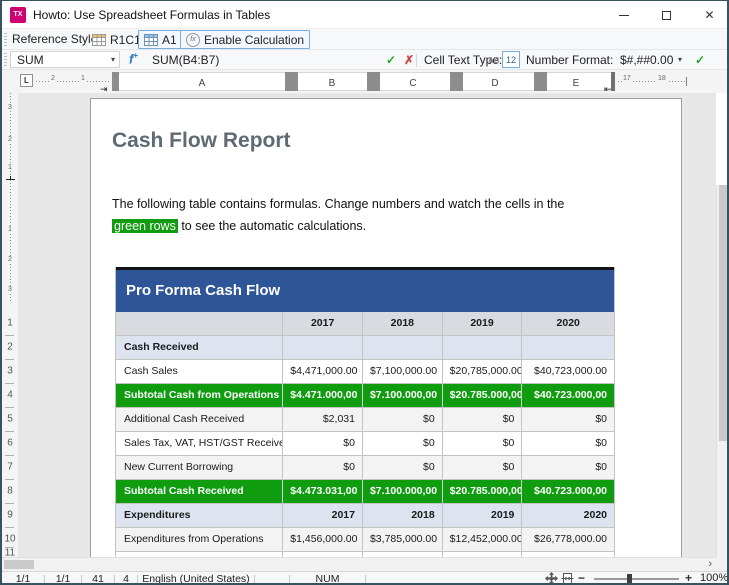 The image size is (729, 585). What do you see at coordinates (104, 89) in the screenshot?
I see `indent-right-marker-icon: ⇥` at bounding box center [104, 89].